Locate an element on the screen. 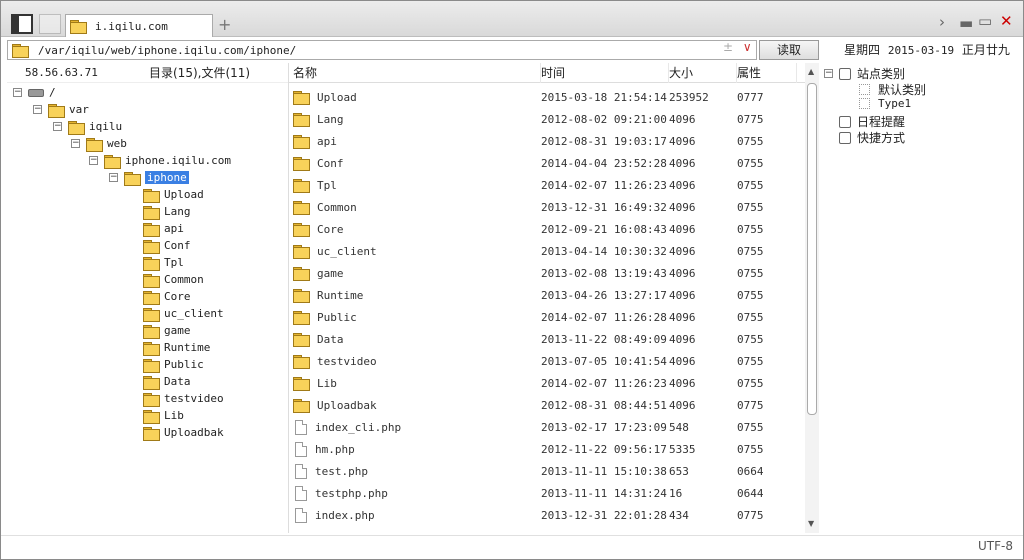 The width and height of the screenshot is (1024, 560). list-row: testphp.php 2013-11-11 14:31:24 16 0644 is located at coordinates (547, 493).